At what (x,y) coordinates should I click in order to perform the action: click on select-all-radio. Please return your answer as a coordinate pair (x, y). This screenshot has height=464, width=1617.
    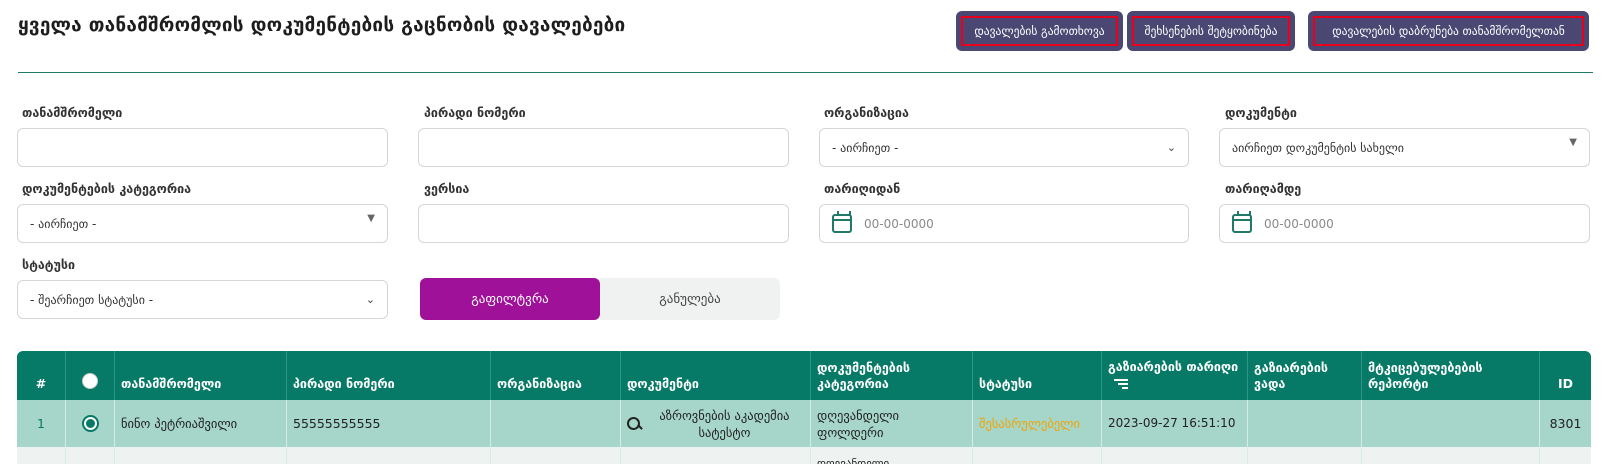
    Looking at the image, I should click on (90, 381).